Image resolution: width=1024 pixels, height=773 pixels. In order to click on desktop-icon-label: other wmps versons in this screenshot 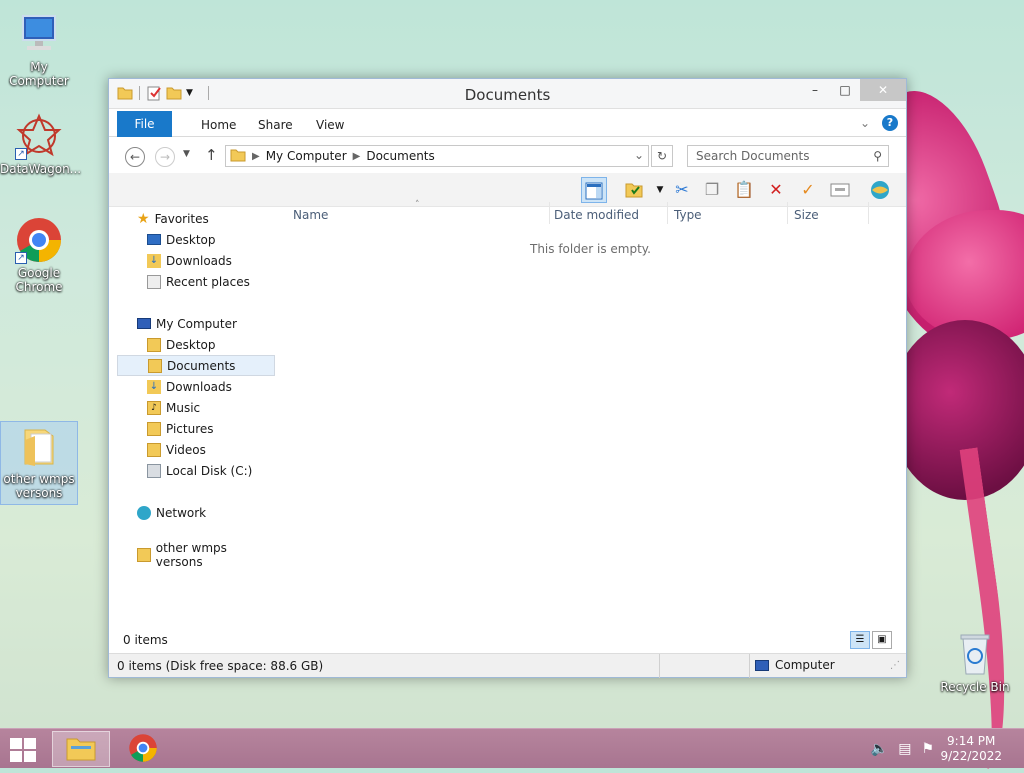, I will do `click(39, 486)`.